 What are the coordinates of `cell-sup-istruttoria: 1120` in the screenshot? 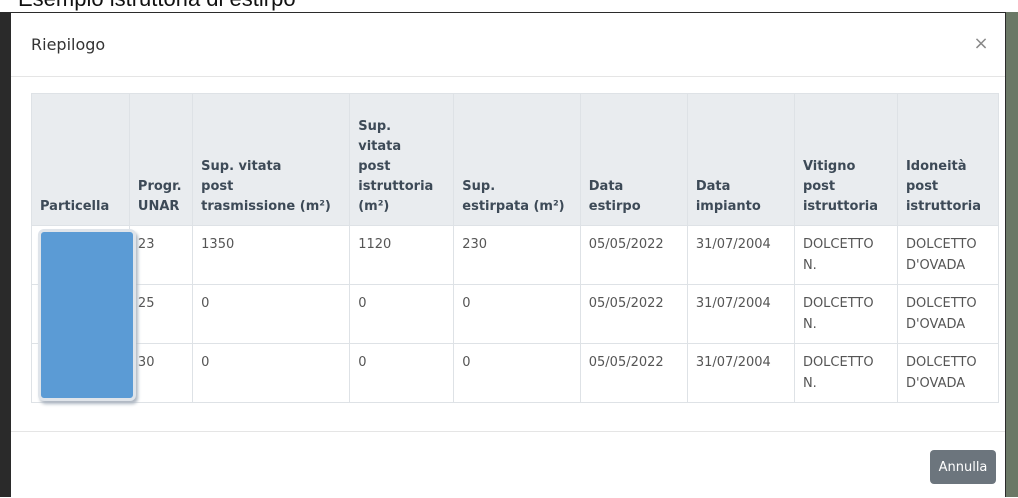 It's located at (402, 255).